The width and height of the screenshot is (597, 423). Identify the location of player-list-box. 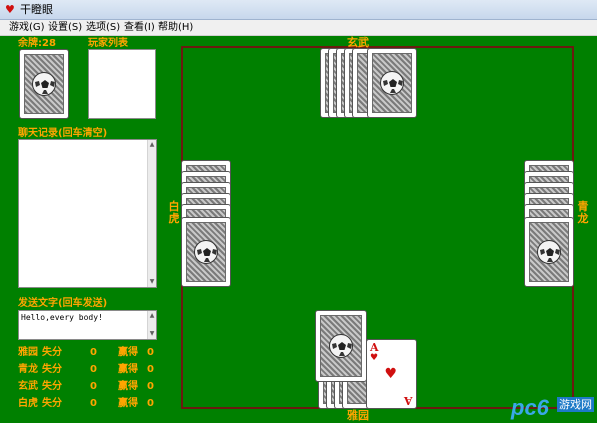
(122, 84).